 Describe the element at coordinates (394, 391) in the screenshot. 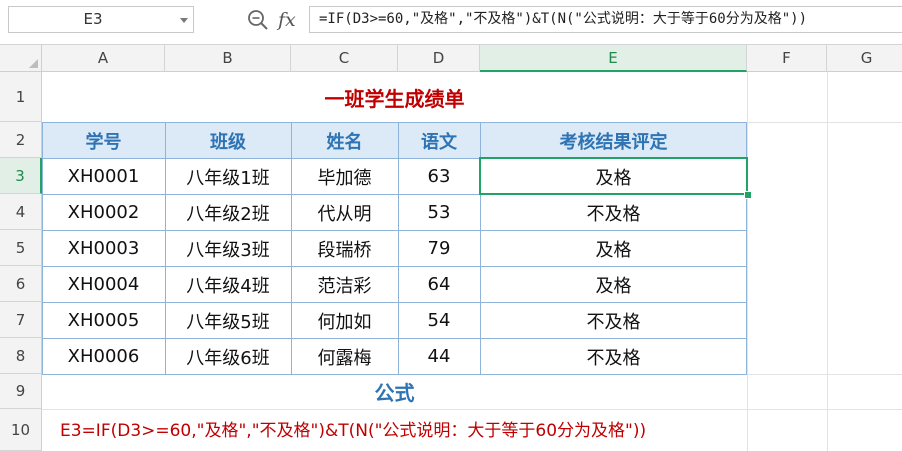

I see `formula-heading: 公式` at that location.